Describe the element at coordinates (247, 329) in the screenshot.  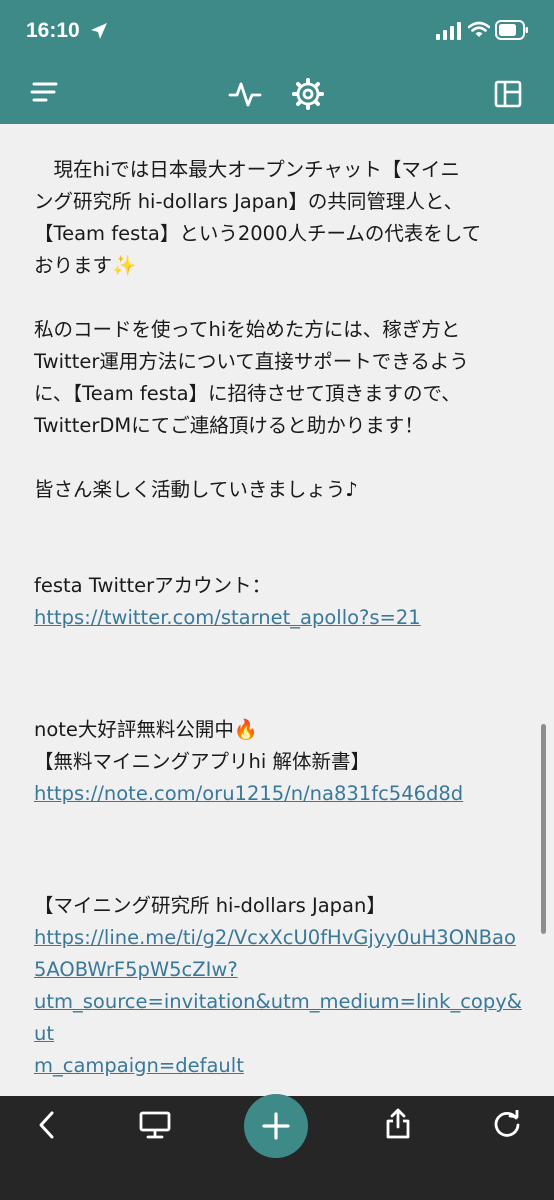
I see `text-line: 私のコードを使ってhiを始めた方には、稼ぎ方と` at that location.